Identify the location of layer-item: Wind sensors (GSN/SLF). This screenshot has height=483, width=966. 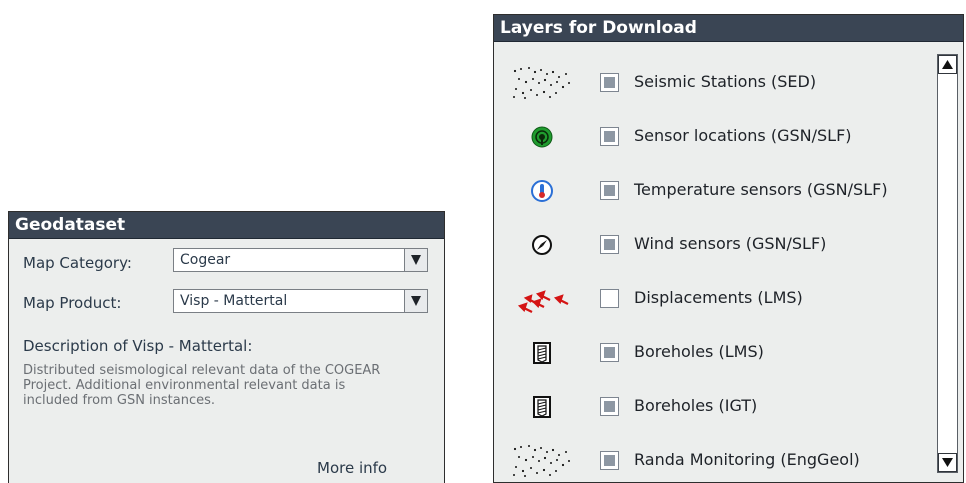
(709, 245).